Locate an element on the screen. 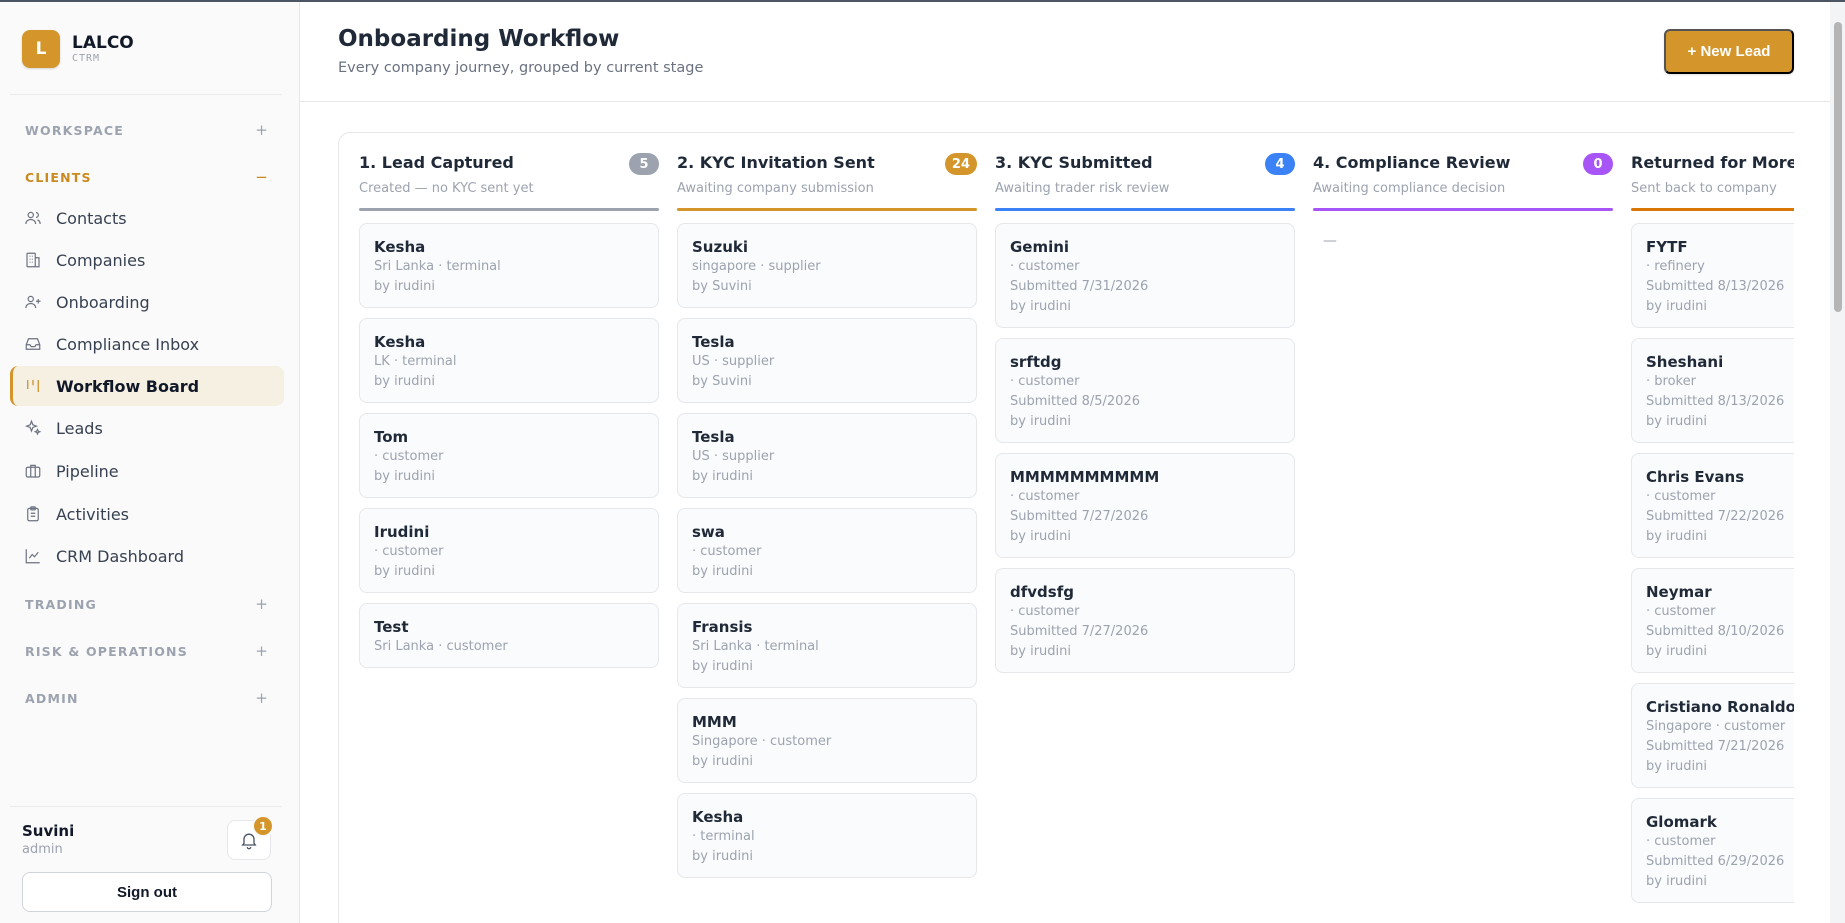 Image resolution: width=1845 pixels, height=923 pixels. users-icon is located at coordinates (33, 218).